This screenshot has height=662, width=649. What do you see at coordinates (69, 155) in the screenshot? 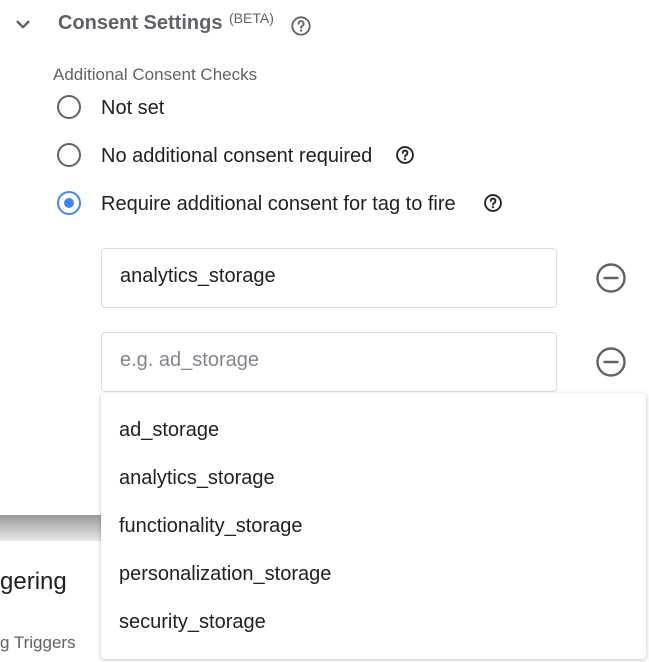
I see `radio-no-additional-consent` at bounding box center [69, 155].